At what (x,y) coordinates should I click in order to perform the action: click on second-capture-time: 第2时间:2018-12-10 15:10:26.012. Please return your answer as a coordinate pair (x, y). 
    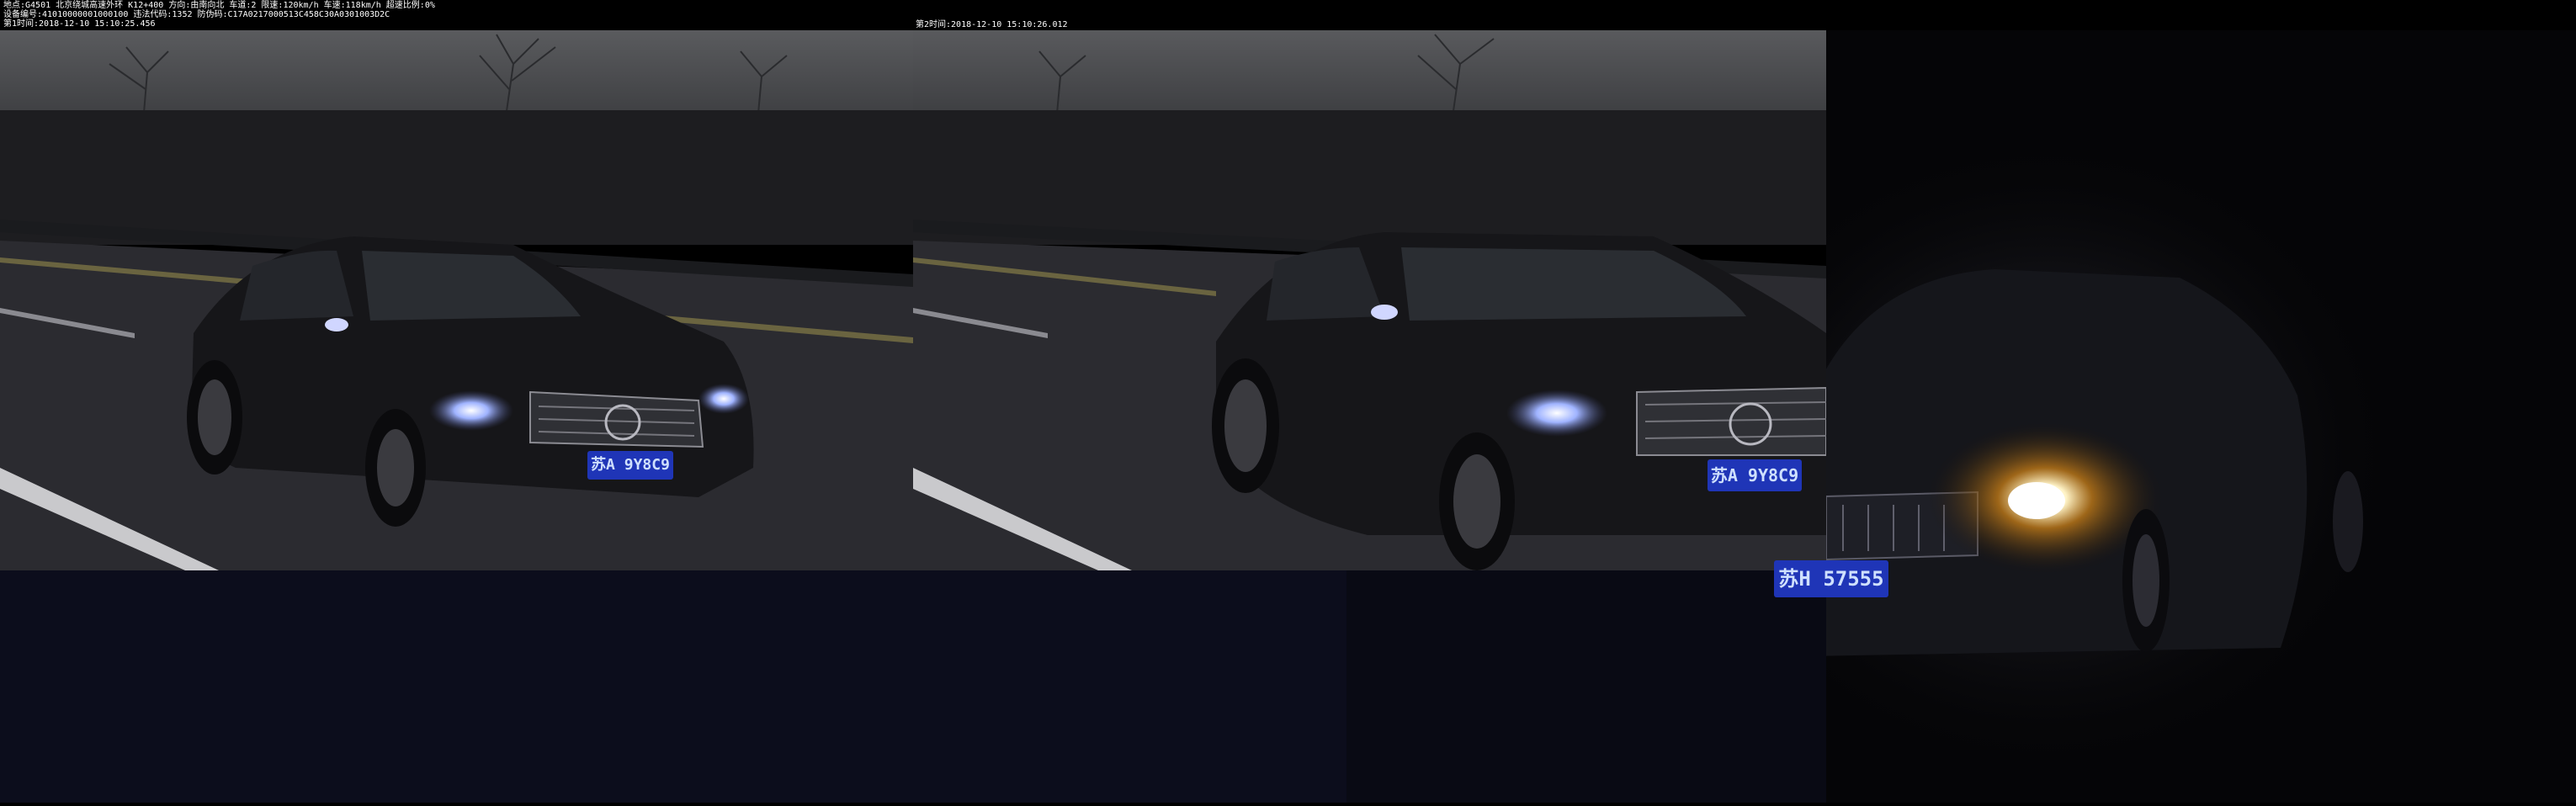
    Looking at the image, I should click on (992, 24).